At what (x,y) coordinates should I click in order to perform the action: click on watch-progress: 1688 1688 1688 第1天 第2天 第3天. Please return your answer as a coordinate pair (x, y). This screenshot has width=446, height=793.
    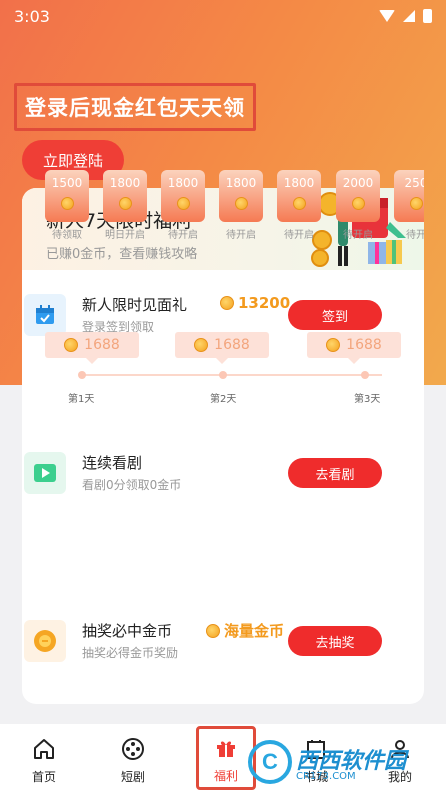
    Looking at the image, I should click on (223, 372).